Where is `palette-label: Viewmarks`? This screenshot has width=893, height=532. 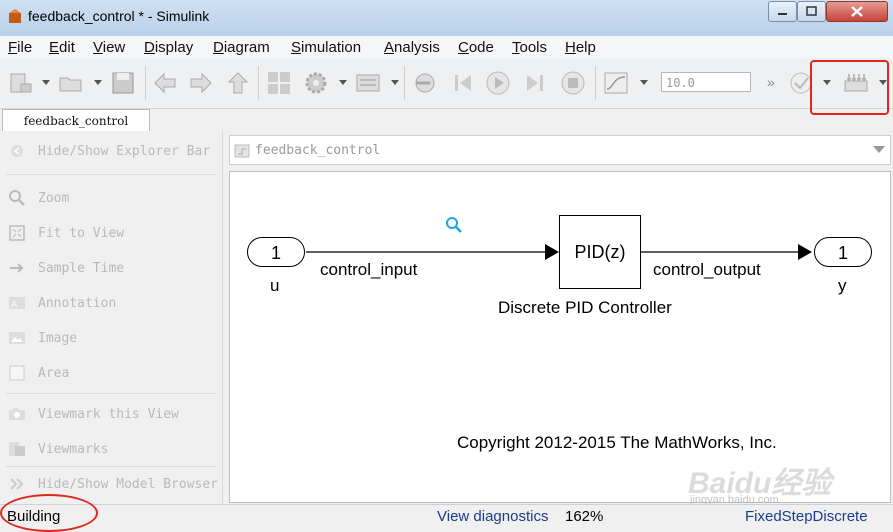
palette-label: Viewmarks is located at coordinates (73, 449).